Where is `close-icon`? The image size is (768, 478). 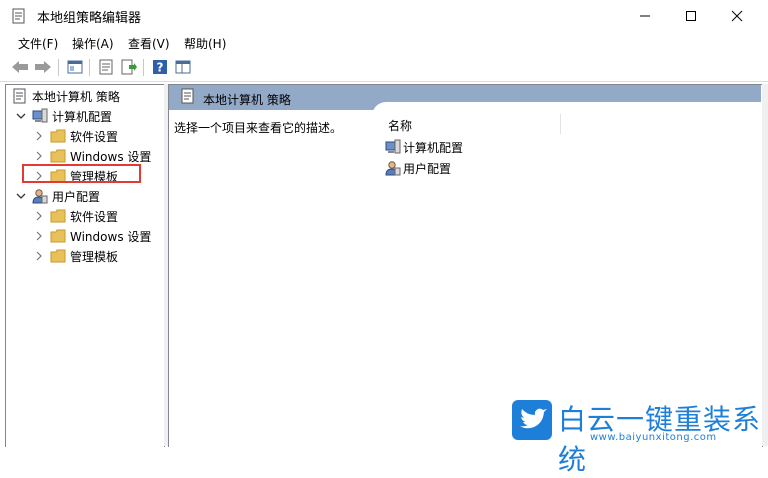
close-icon is located at coordinates (737, 15).